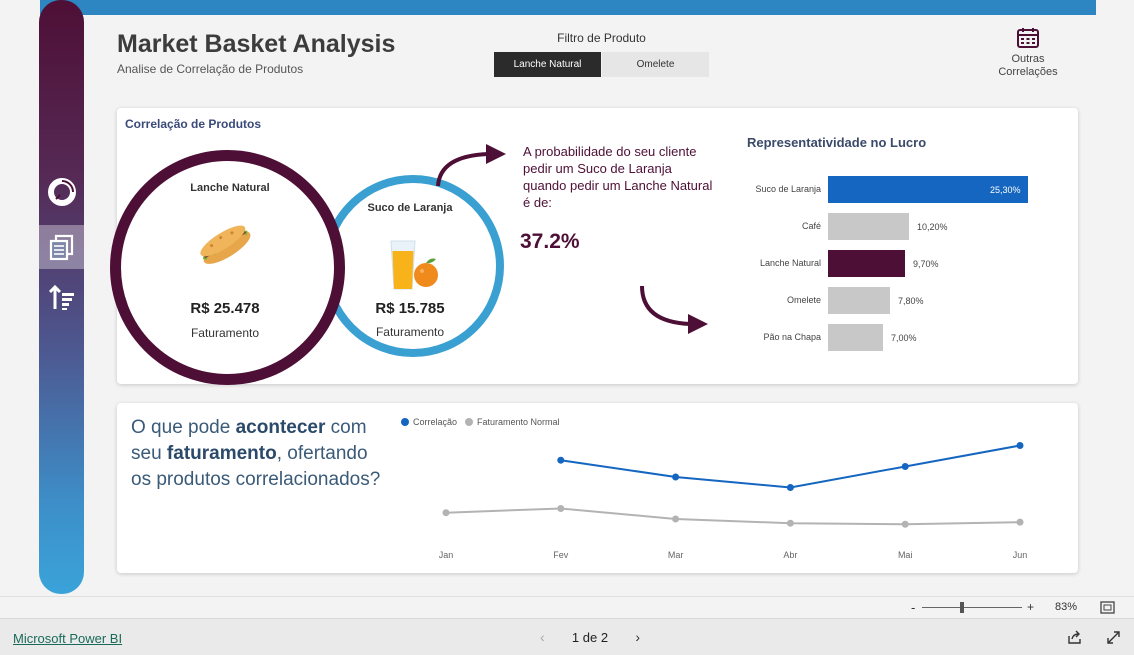  Describe the element at coordinates (1005, 190) in the screenshot. I see `profit-bar-value: 25,30%` at that location.